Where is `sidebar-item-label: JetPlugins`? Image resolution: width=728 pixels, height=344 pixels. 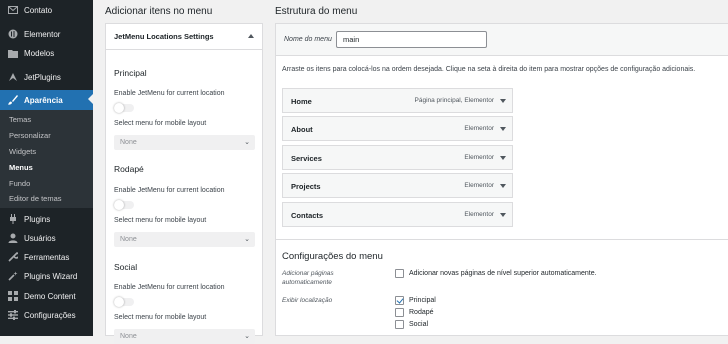
sidebar-item-label: JetPlugins is located at coordinates (42, 77).